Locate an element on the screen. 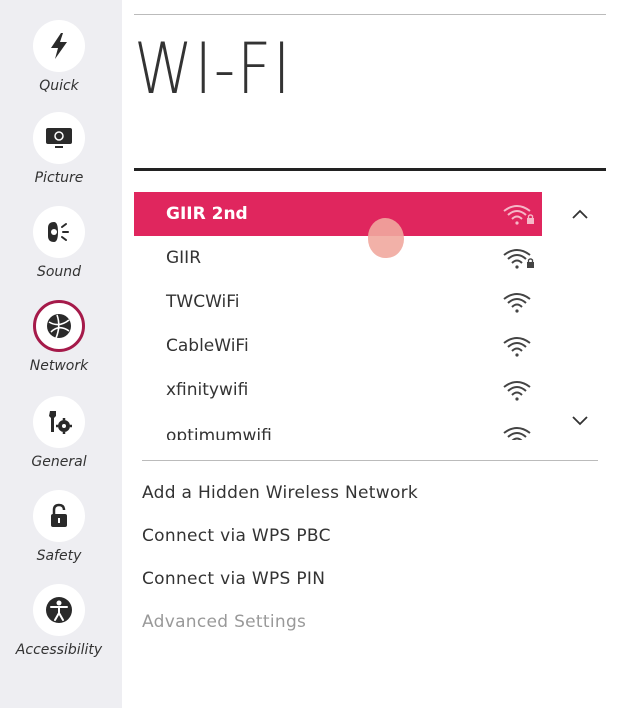 Image resolution: width=619 pixels, height=708 pixels. person-icon is located at coordinates (59, 610).